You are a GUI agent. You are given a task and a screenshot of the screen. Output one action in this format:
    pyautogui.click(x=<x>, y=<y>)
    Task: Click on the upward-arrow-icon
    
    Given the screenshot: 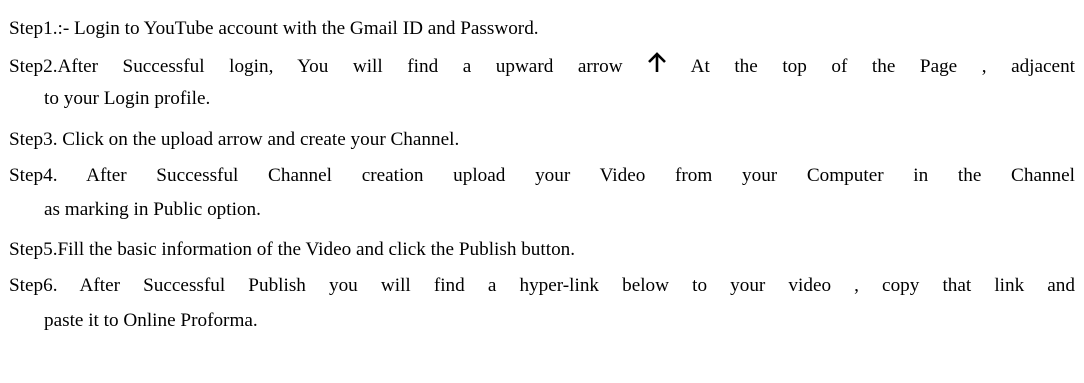 What is the action you would take?
    pyautogui.click(x=657, y=64)
    